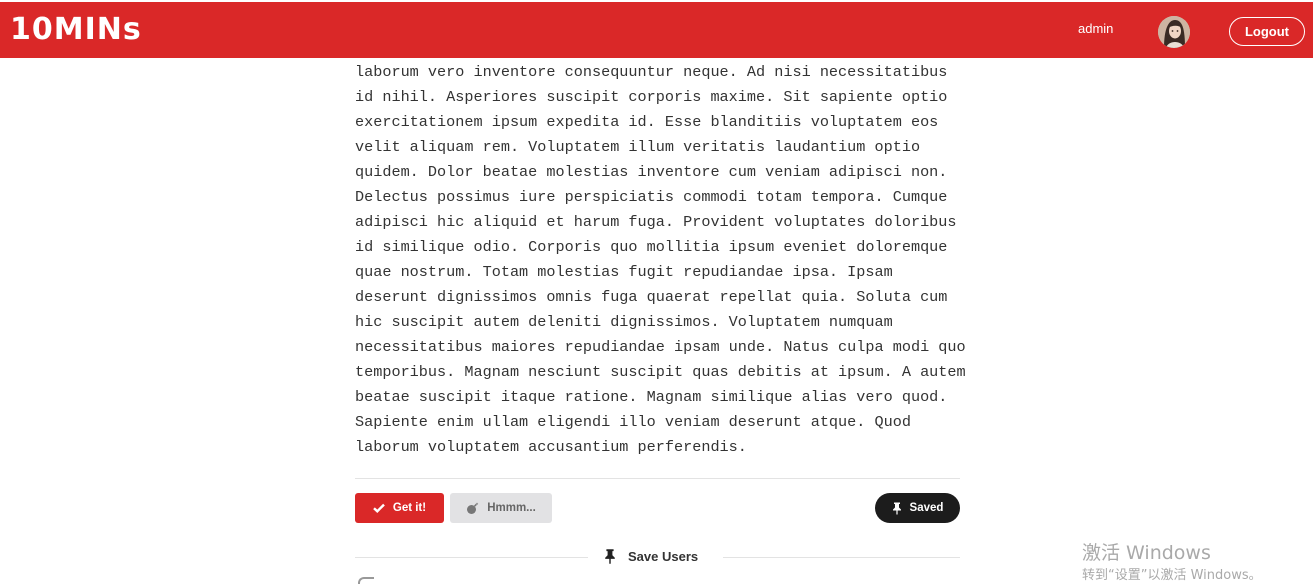 The width and height of the screenshot is (1313, 585). I want to click on get-it-button: Get it!, so click(399, 508).